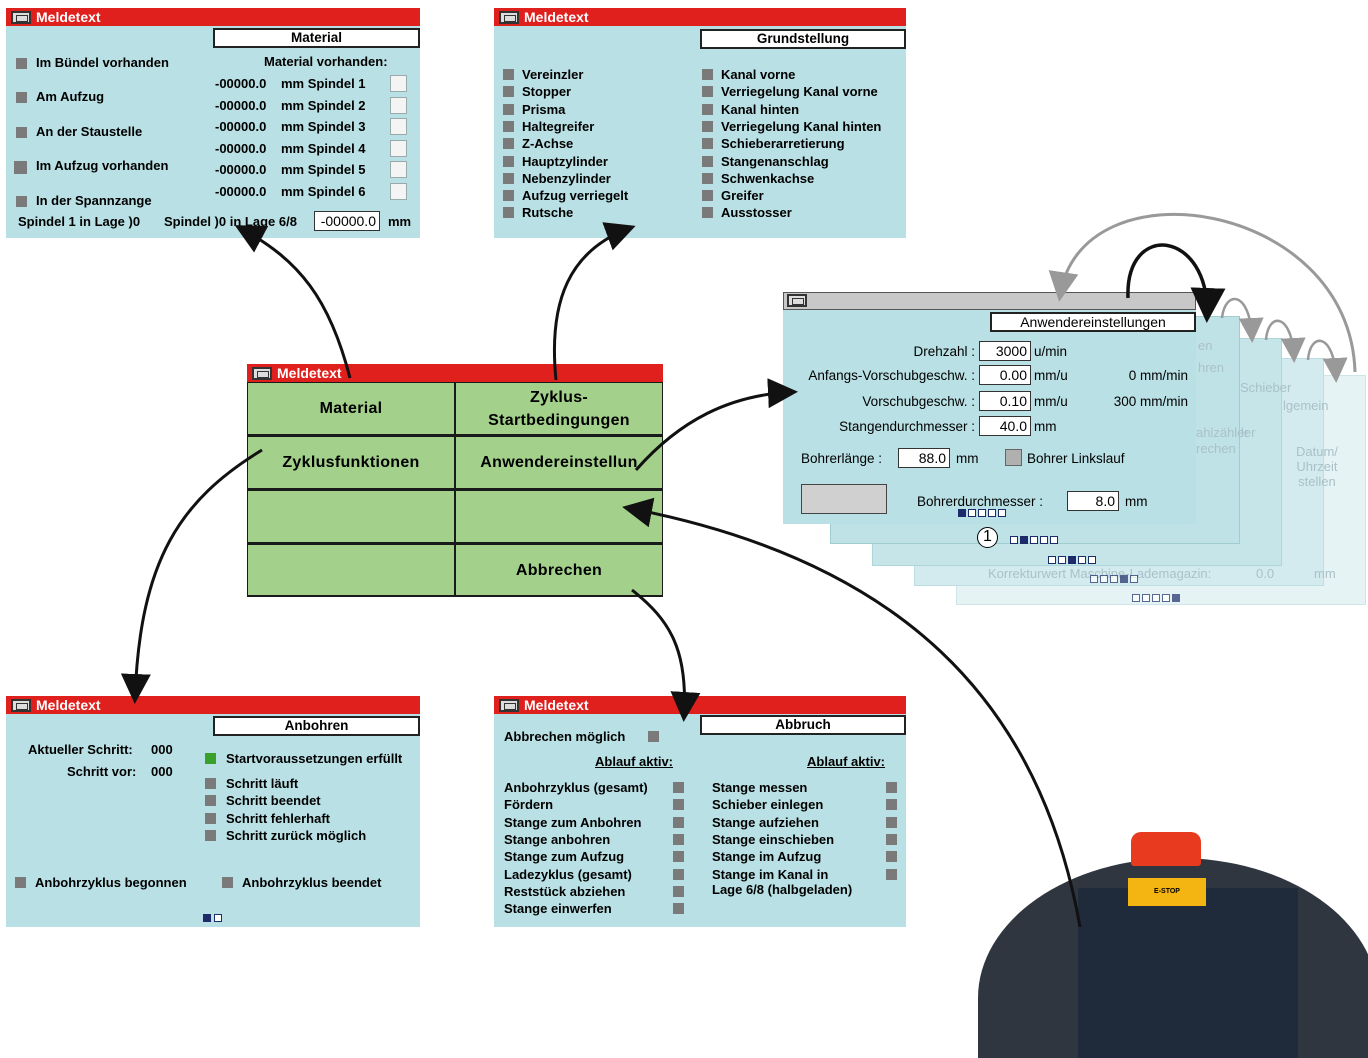  I want to click on material-footer-value: -00000.0, so click(347, 221).